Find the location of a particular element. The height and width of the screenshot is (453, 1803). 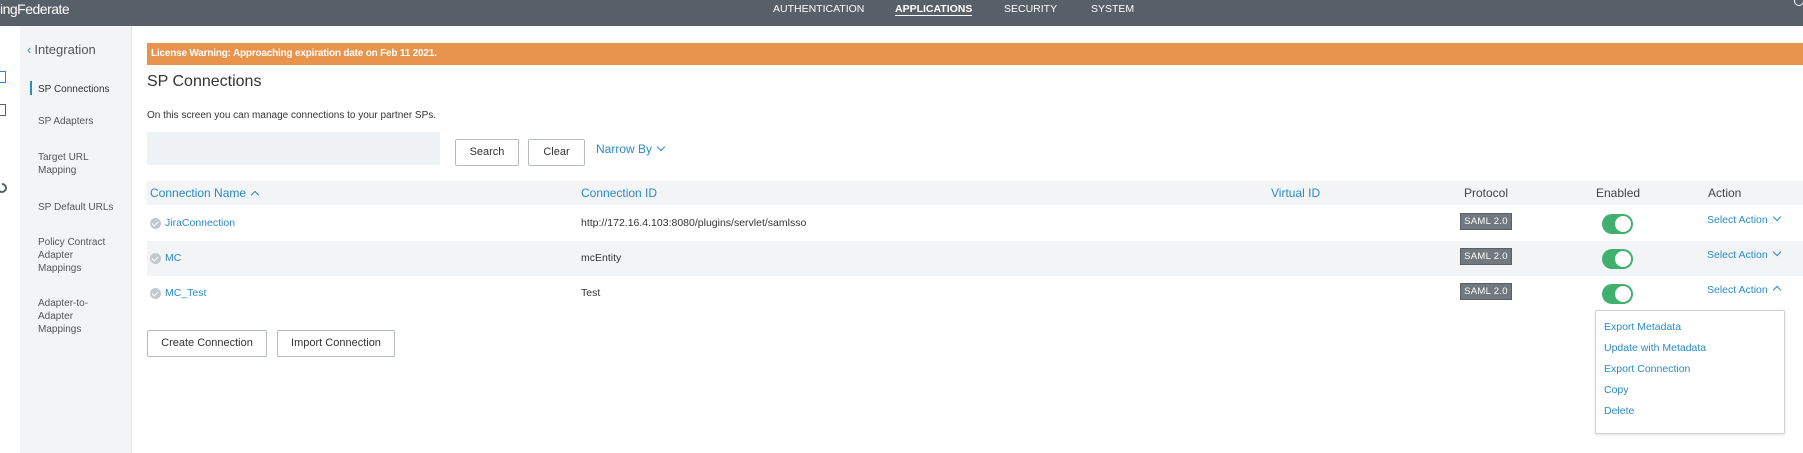

search-input is located at coordinates (293, 148).